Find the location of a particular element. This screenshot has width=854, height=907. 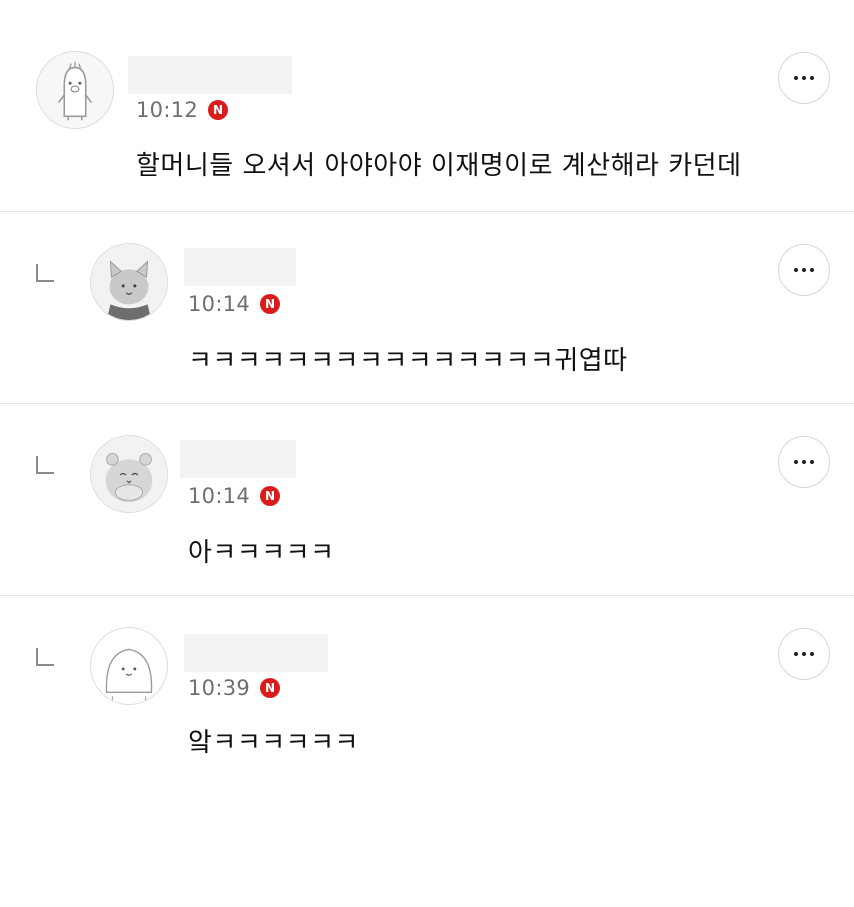

penguin-avatar-icon is located at coordinates (75, 90).